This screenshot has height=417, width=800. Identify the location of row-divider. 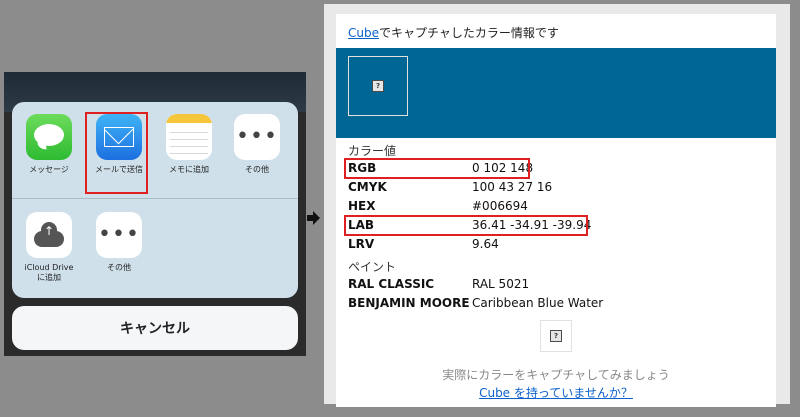
(155, 198).